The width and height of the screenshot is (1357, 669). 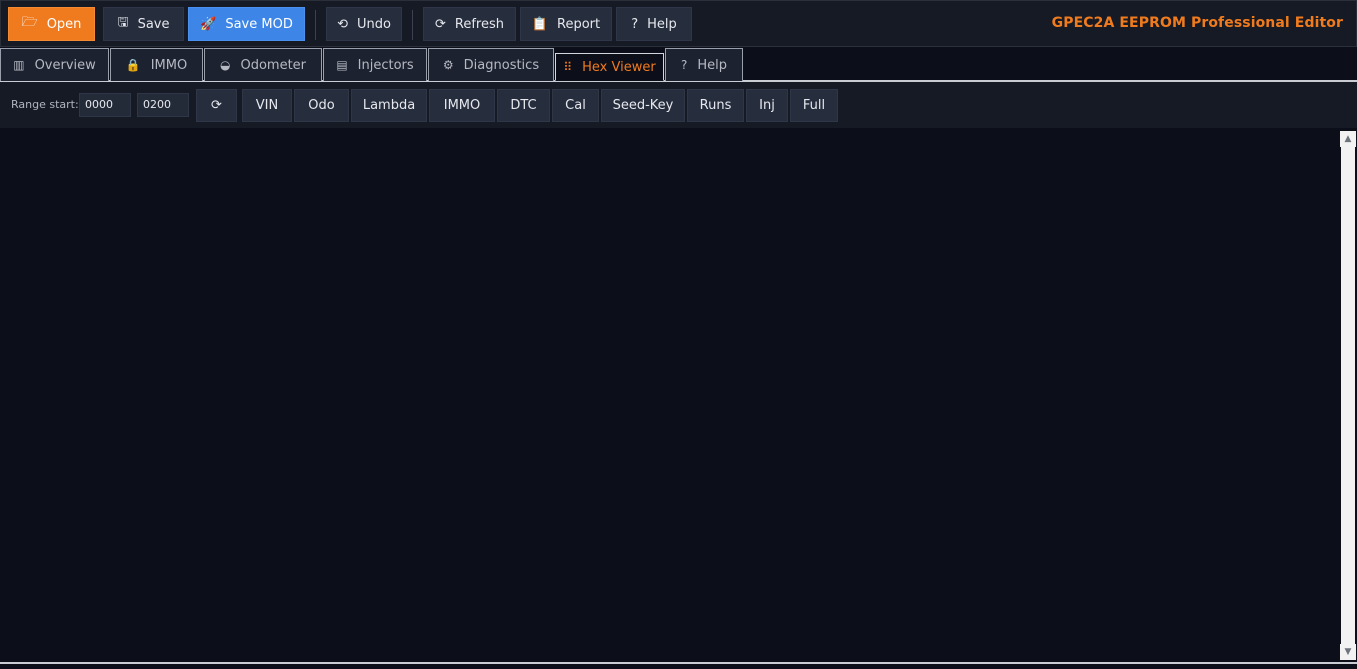 I want to click on reload-icon: ⟳, so click(x=216, y=105).